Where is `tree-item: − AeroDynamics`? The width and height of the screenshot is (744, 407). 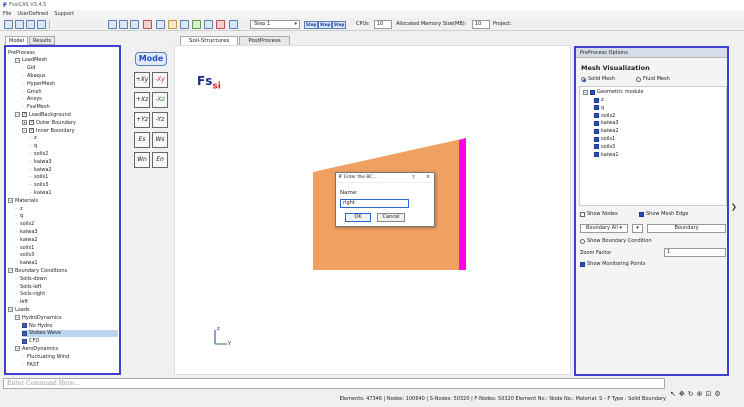 tree-item: − AeroDynamics is located at coordinates (36, 348).